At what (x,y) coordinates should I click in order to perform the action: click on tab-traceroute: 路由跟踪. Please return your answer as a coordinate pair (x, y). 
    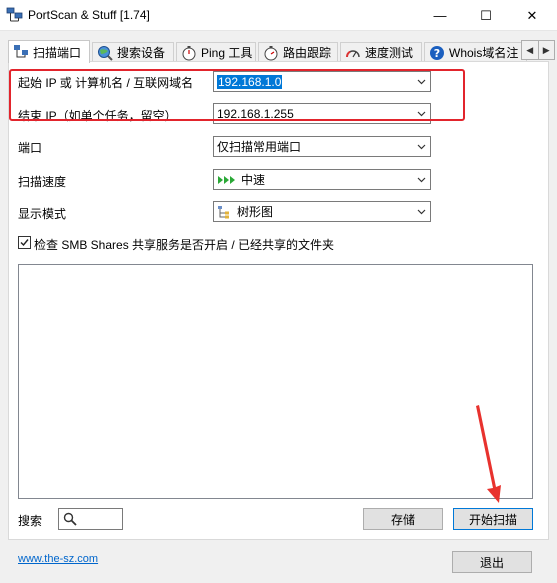
    Looking at the image, I should click on (298, 52).